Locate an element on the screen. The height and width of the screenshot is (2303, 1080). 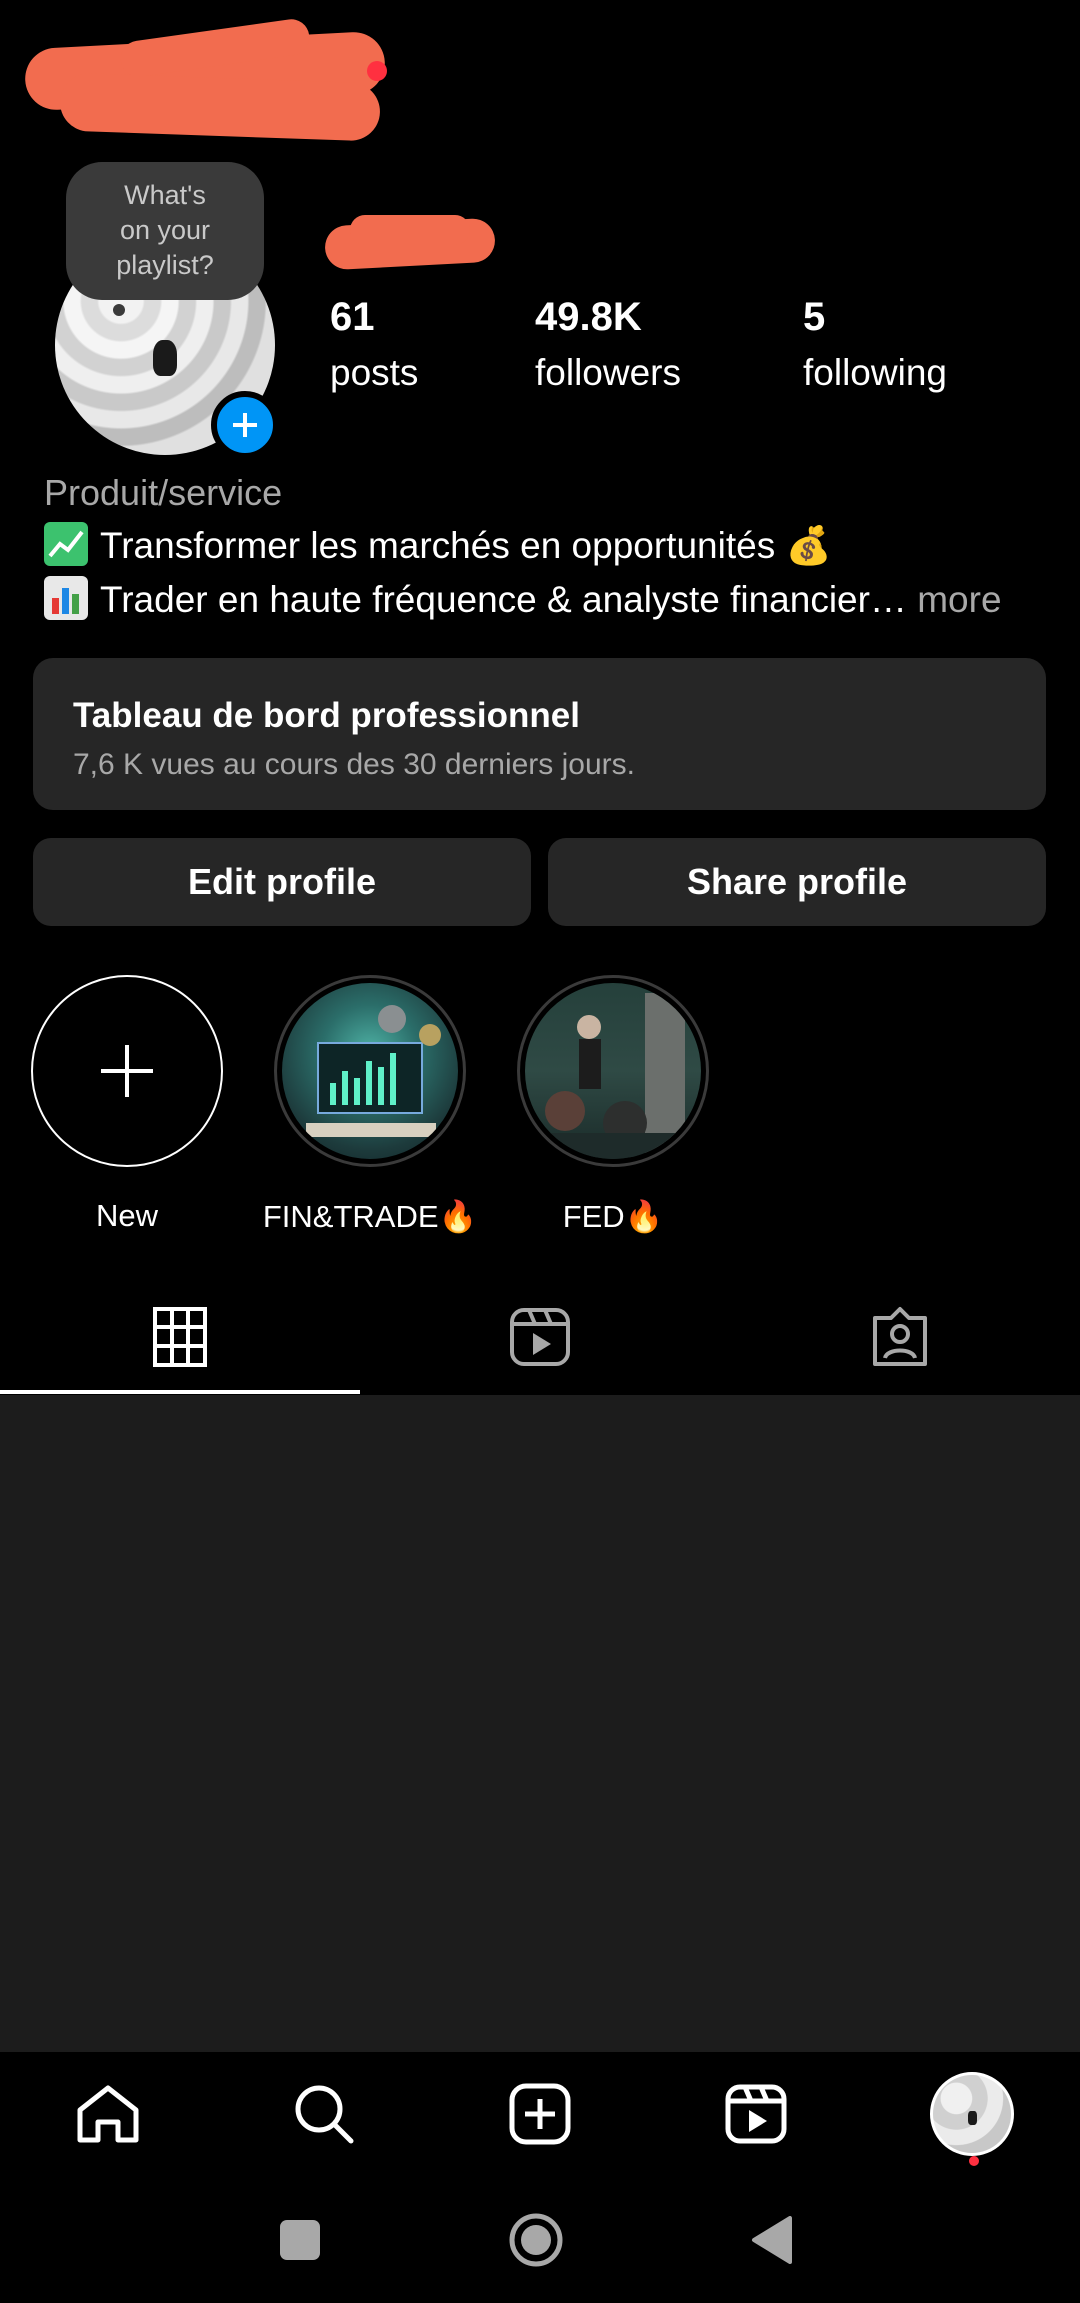
nav-profile is located at coordinates (972, 2114).